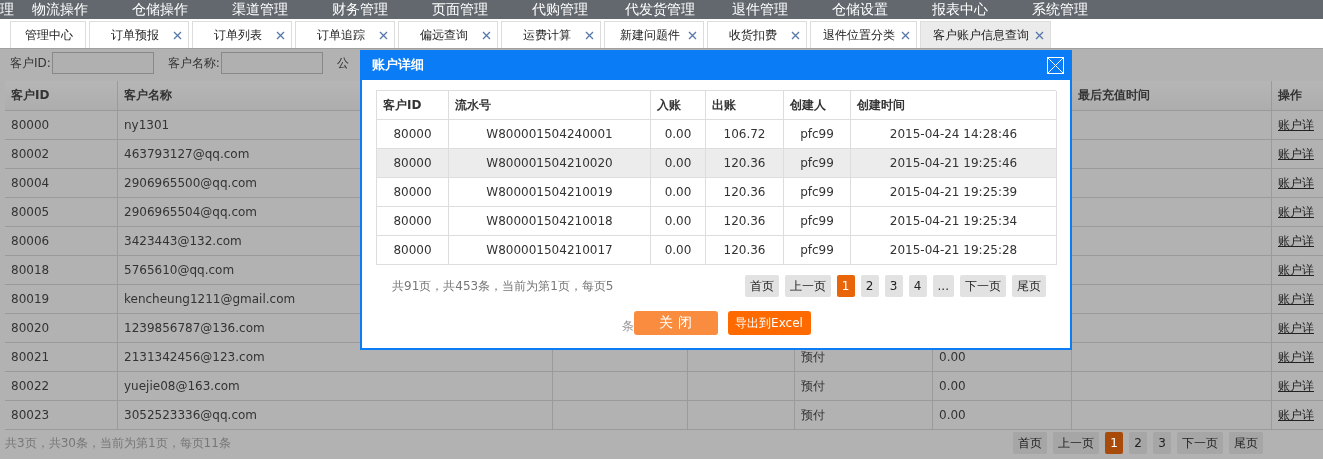  What do you see at coordinates (954, 105) in the screenshot?
I see `column-header: 创建时间` at bounding box center [954, 105].